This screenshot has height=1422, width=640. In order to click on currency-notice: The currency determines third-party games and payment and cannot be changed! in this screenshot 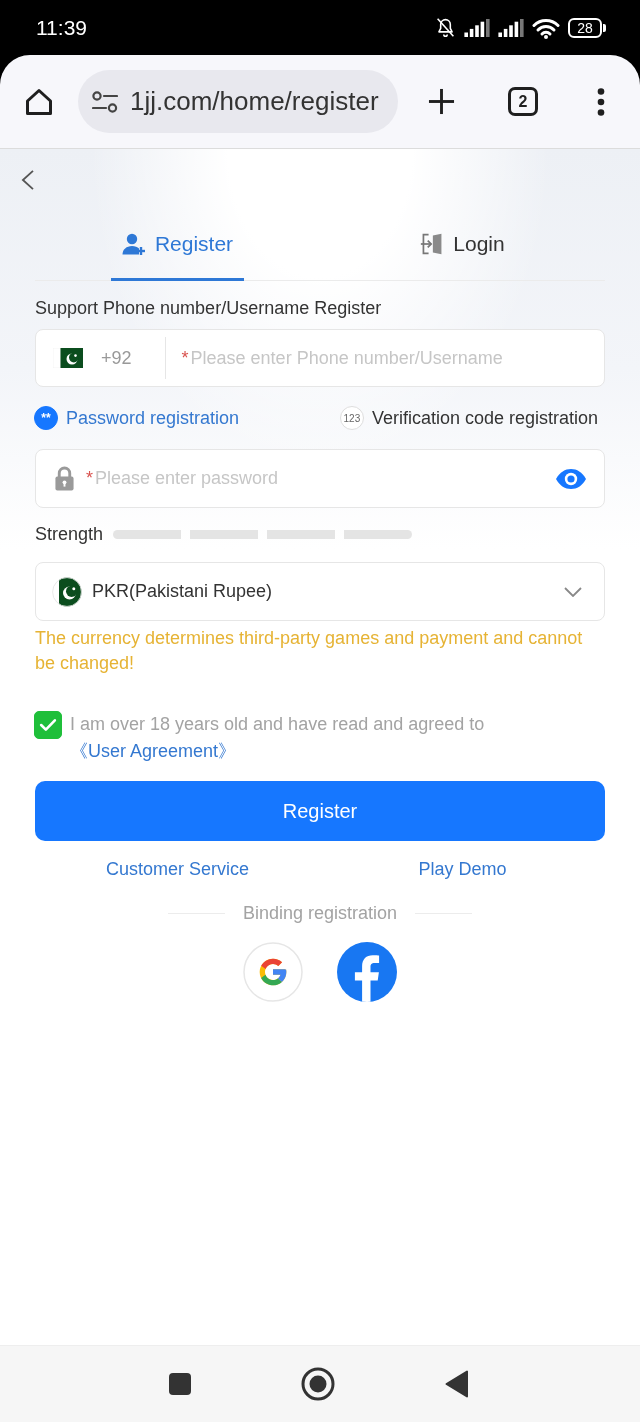, I will do `click(309, 651)`.